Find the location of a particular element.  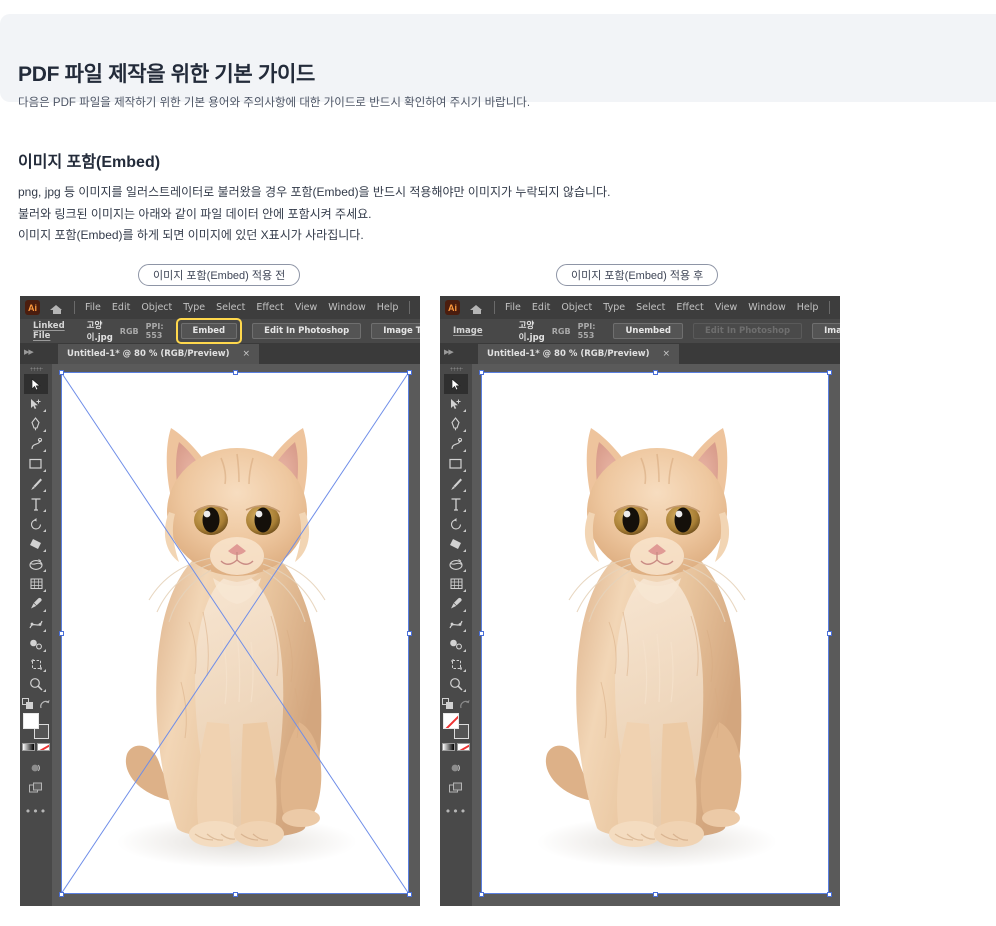

edit-in-photoshop-button: Edit In Photoshop is located at coordinates (307, 331).